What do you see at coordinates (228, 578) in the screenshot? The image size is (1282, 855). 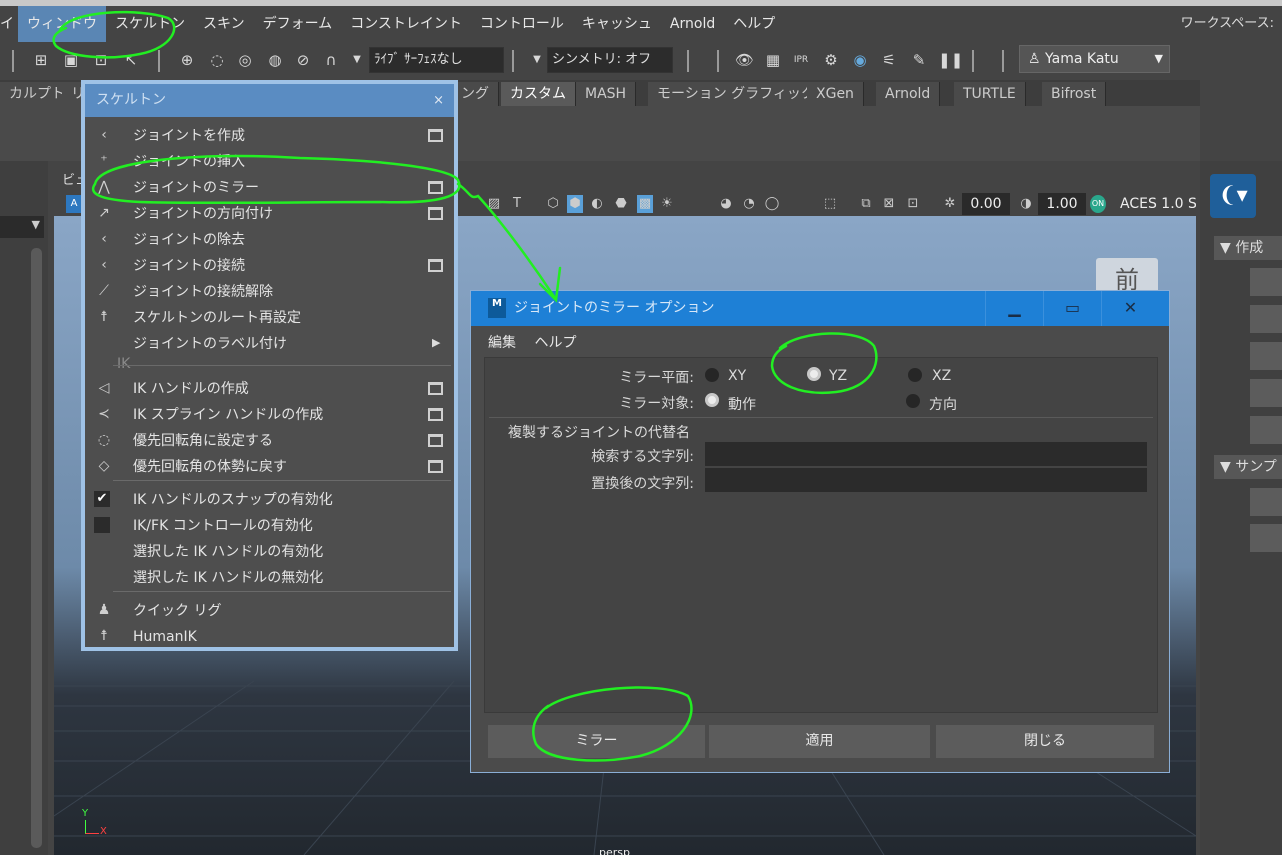 I see `menu-item-disable-selected-ik: 選択した IK ハンドルの無効化` at bounding box center [228, 578].